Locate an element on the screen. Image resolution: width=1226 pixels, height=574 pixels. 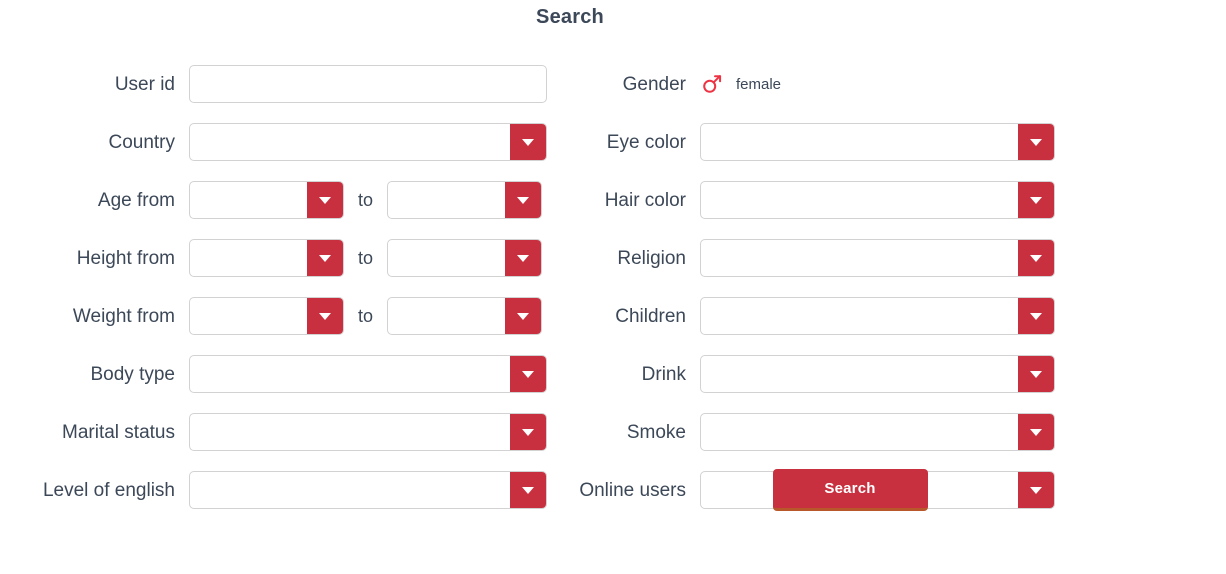
form-row-age: Age from to is located at coordinates (285, 200).